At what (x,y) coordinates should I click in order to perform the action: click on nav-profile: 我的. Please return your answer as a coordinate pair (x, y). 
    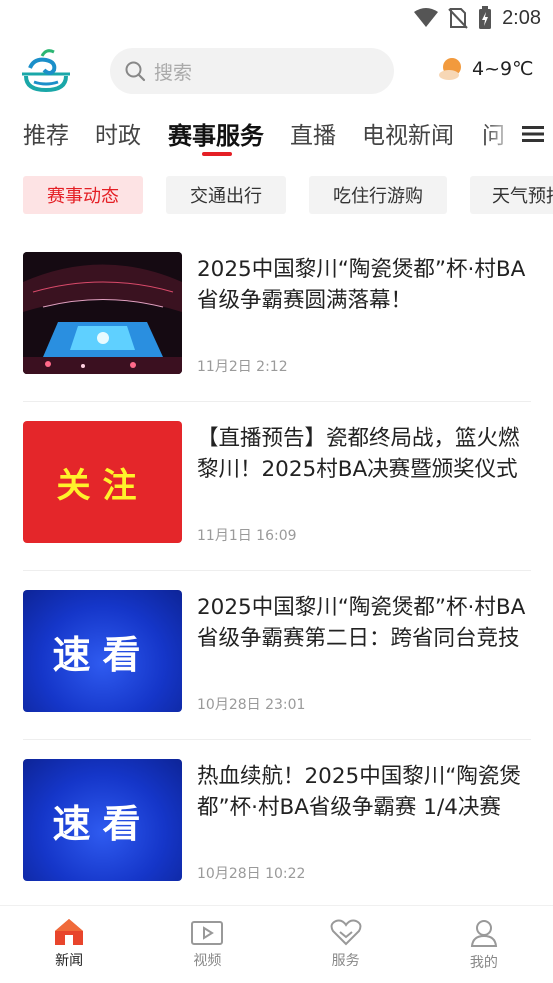
    Looking at the image, I should click on (484, 944).